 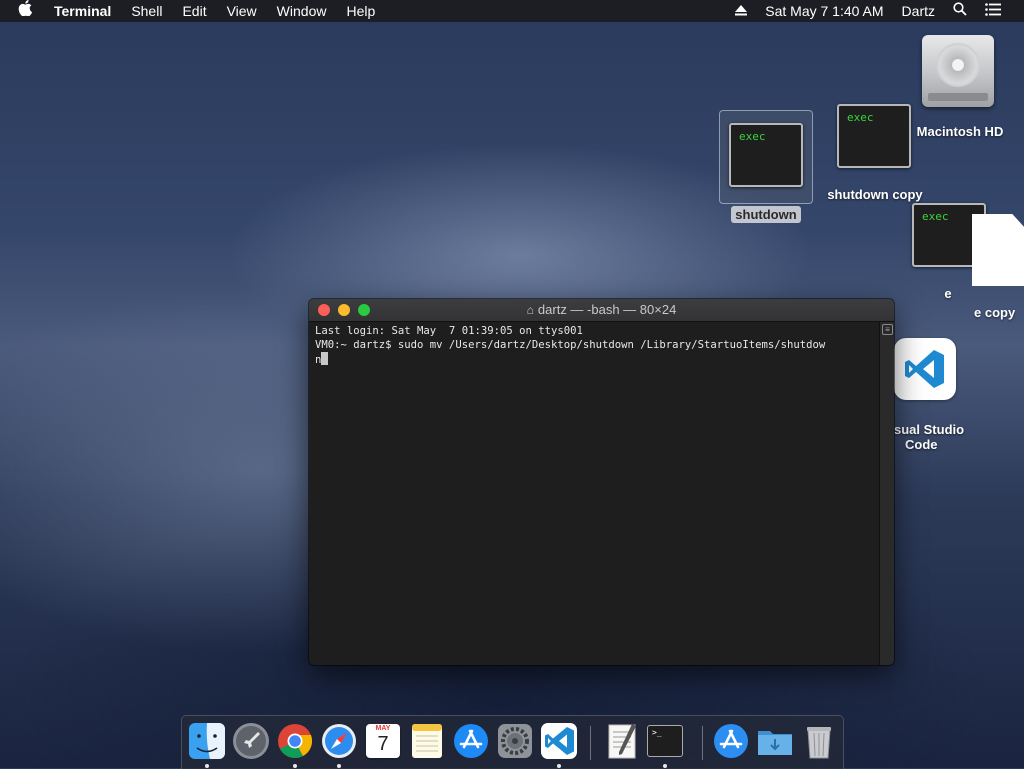 I want to click on desktop-item-vscode, so click(x=925, y=369).